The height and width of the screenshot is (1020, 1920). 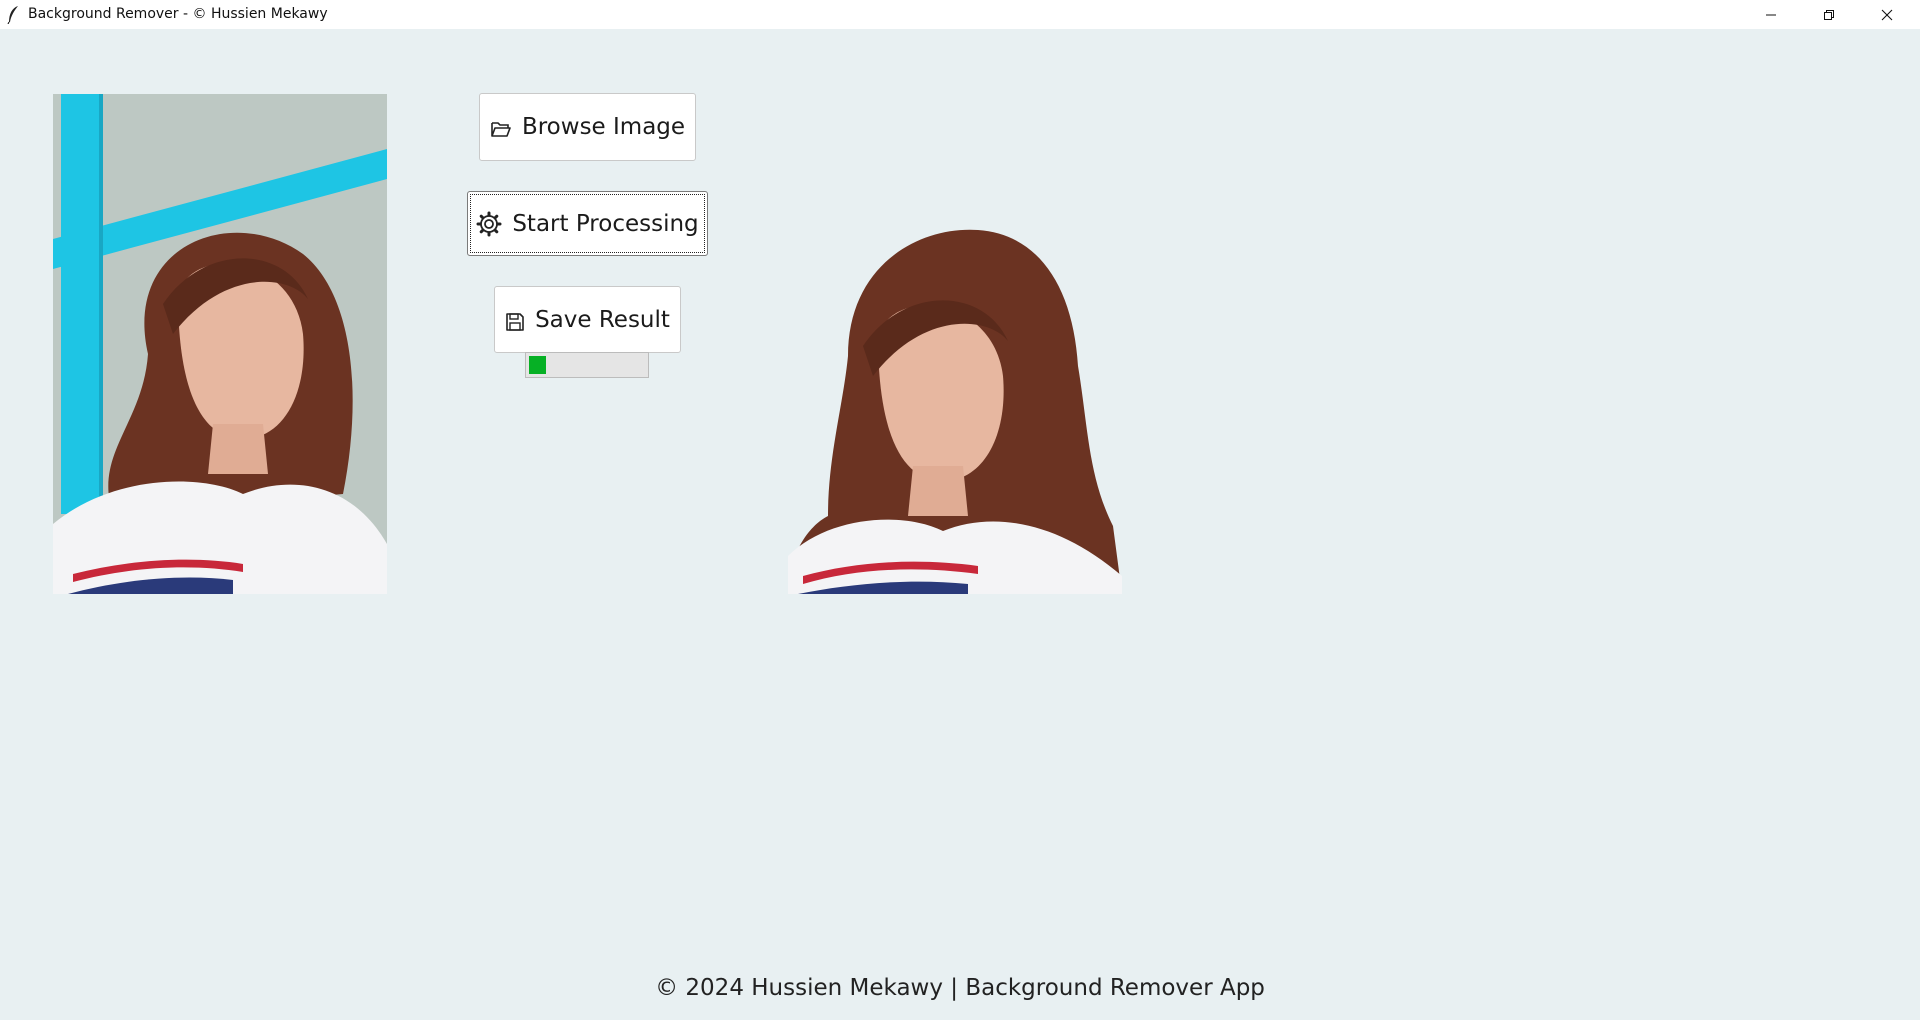 I want to click on close-button, so click(x=1887, y=14).